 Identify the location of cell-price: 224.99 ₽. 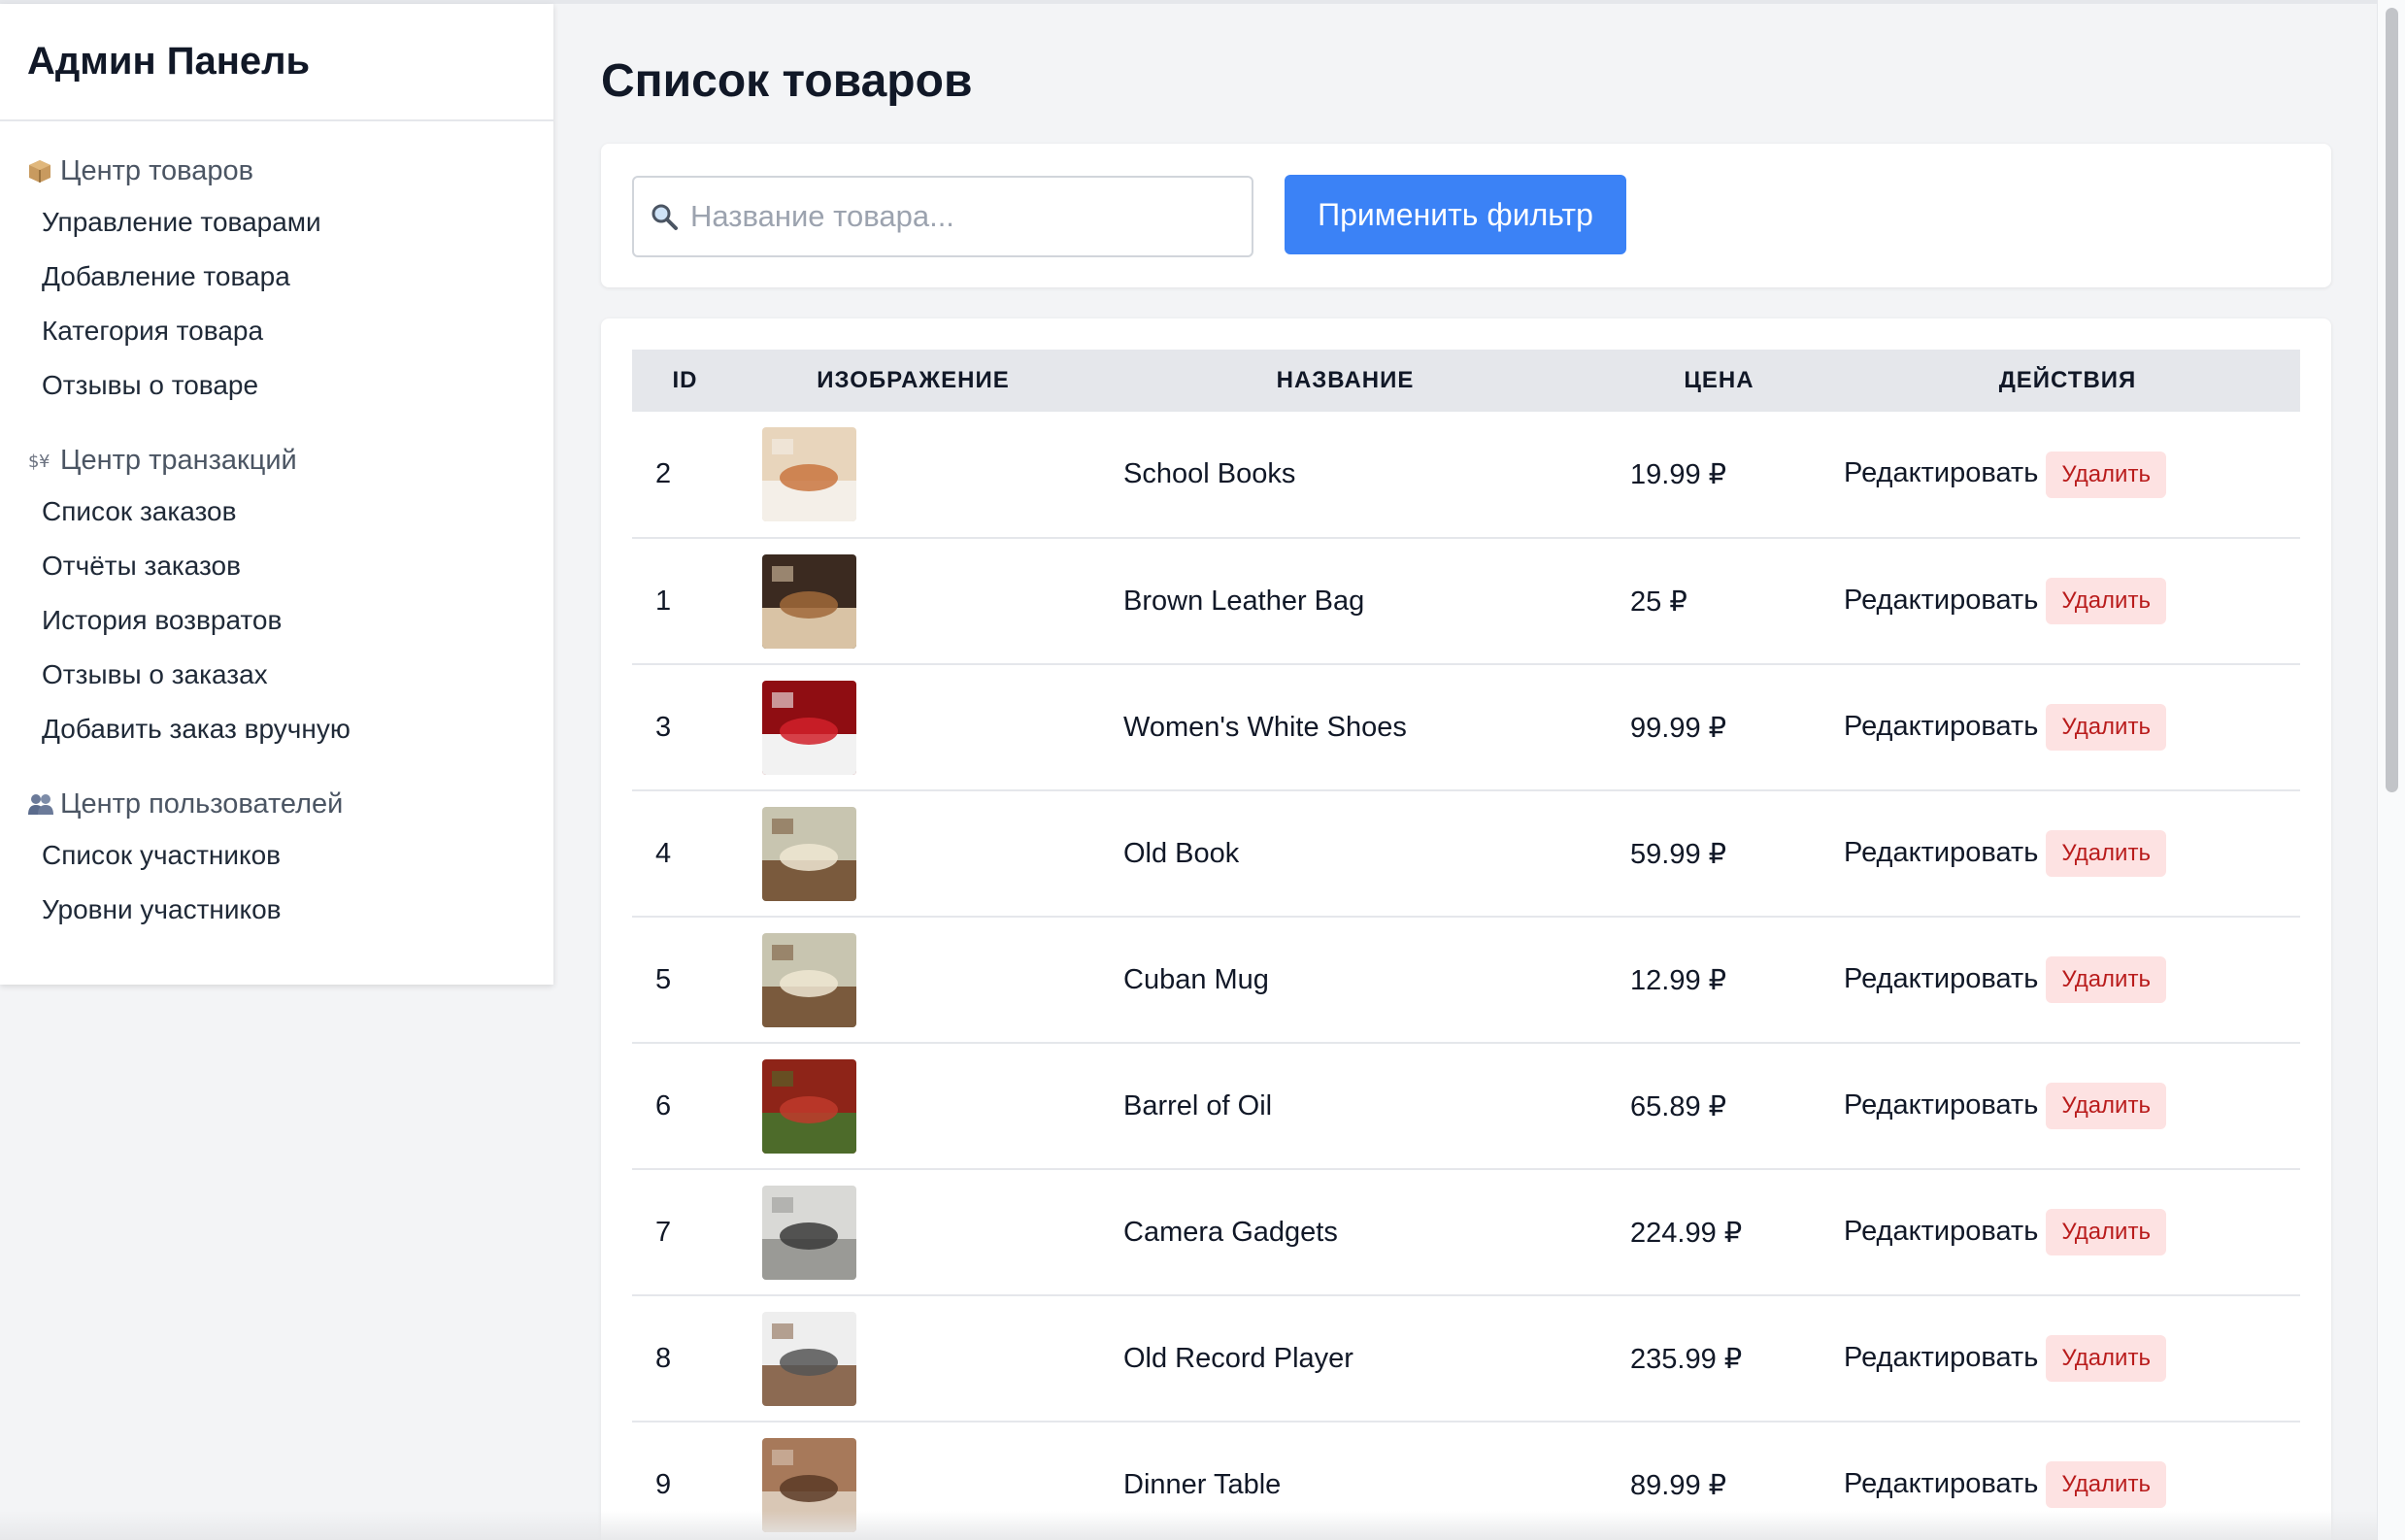
(1686, 1233).